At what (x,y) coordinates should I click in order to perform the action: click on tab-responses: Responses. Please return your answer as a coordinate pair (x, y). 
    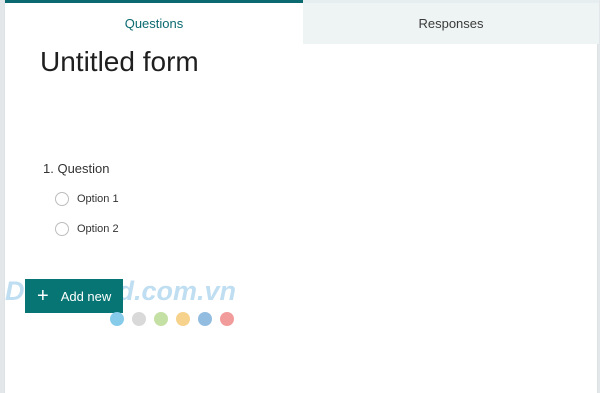
    Looking at the image, I should click on (451, 22).